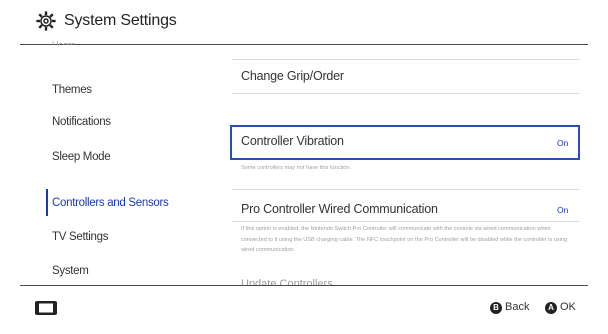 The height and width of the screenshot is (334, 608). Describe the element at coordinates (304, 285) in the screenshot. I see `footer-divider` at that location.